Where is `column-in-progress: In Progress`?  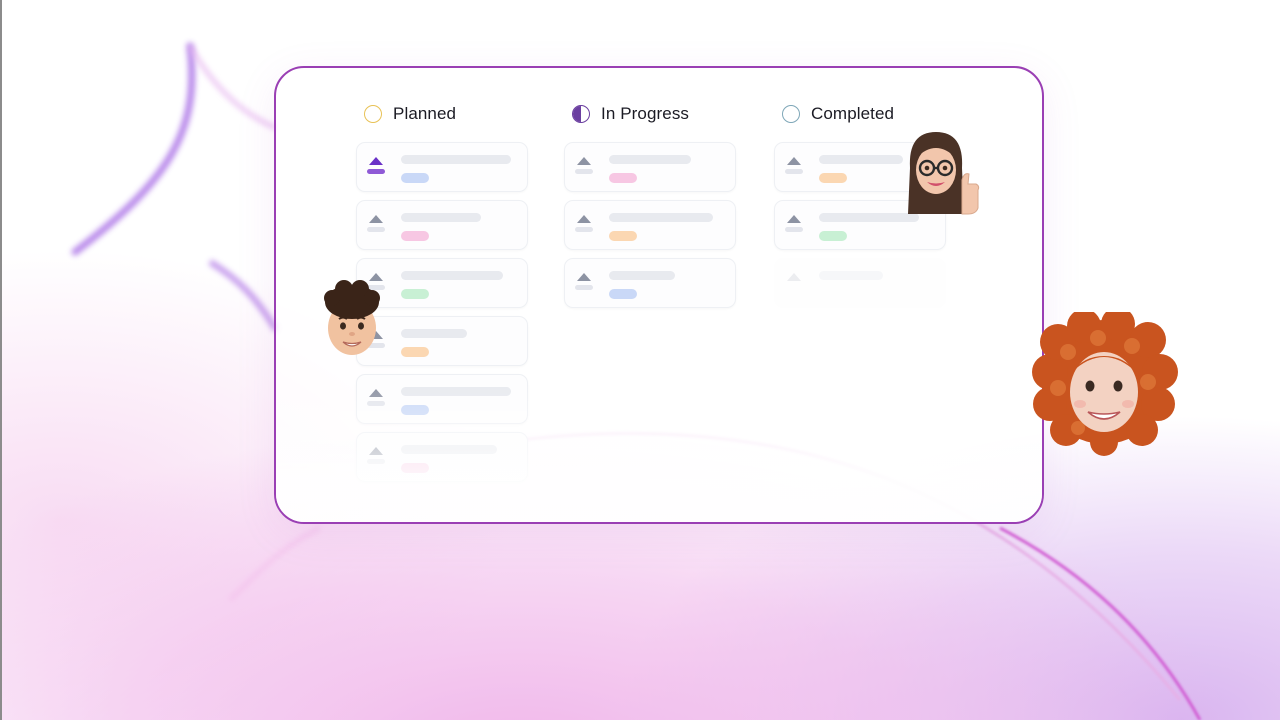
column-in-progress: In Progress is located at coordinates (652, 209).